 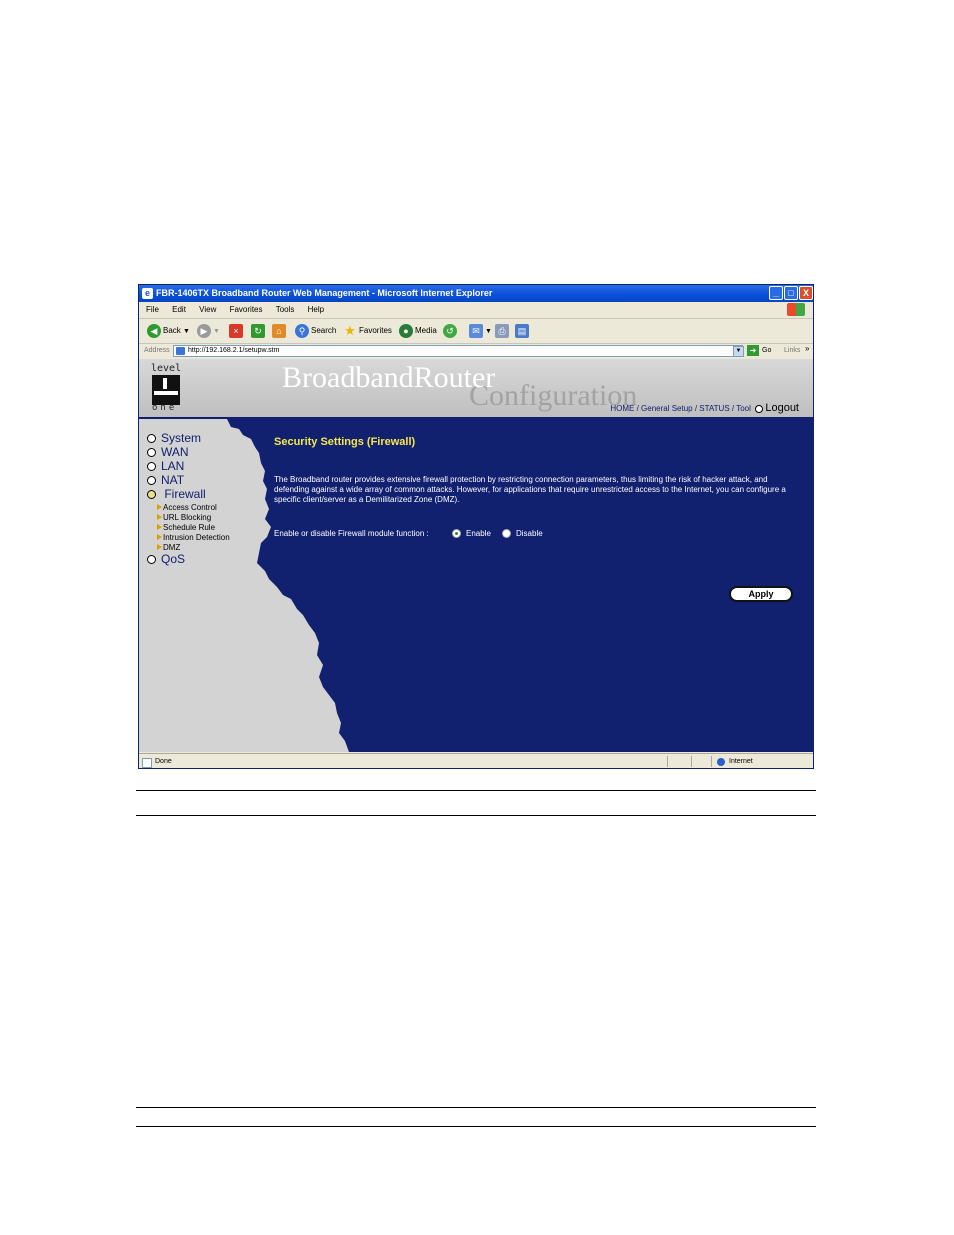 What do you see at coordinates (761, 594) in the screenshot?
I see `apply-button: Apply` at bounding box center [761, 594].